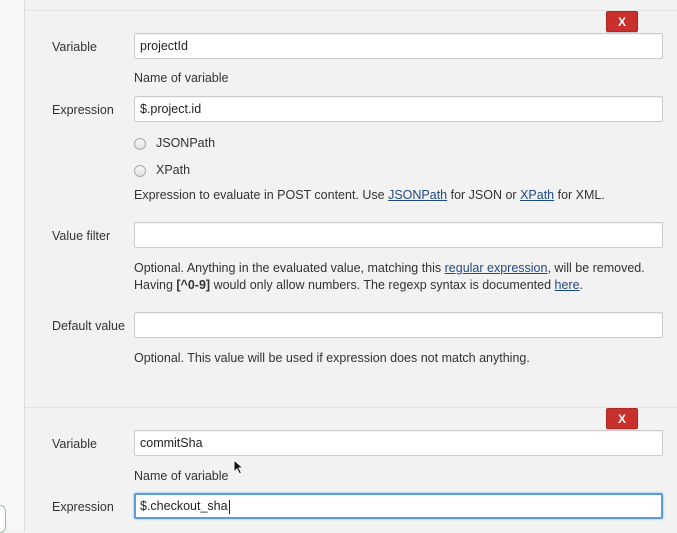 This screenshot has width=677, height=533. Describe the element at coordinates (417, 195) in the screenshot. I see `jsonpath-link: JSONPath` at that location.